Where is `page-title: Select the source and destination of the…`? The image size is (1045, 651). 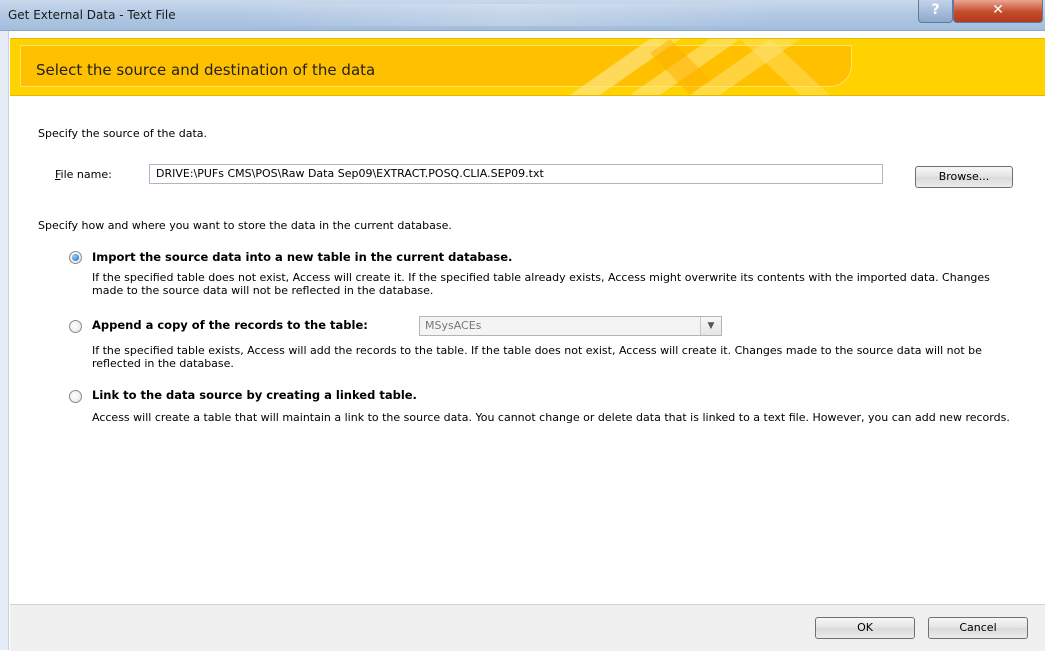
page-title: Select the source and destination of the… is located at coordinates (206, 70).